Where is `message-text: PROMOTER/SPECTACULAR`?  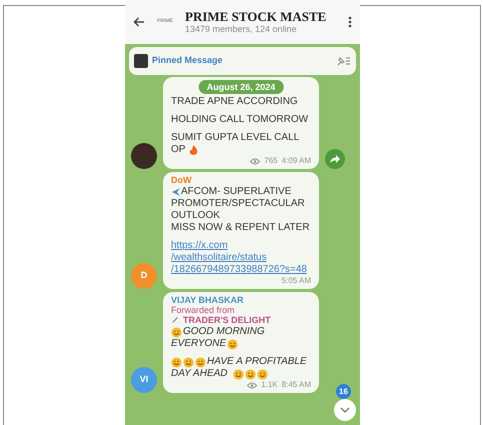 message-text: PROMOTER/SPECTACULAR is located at coordinates (238, 204).